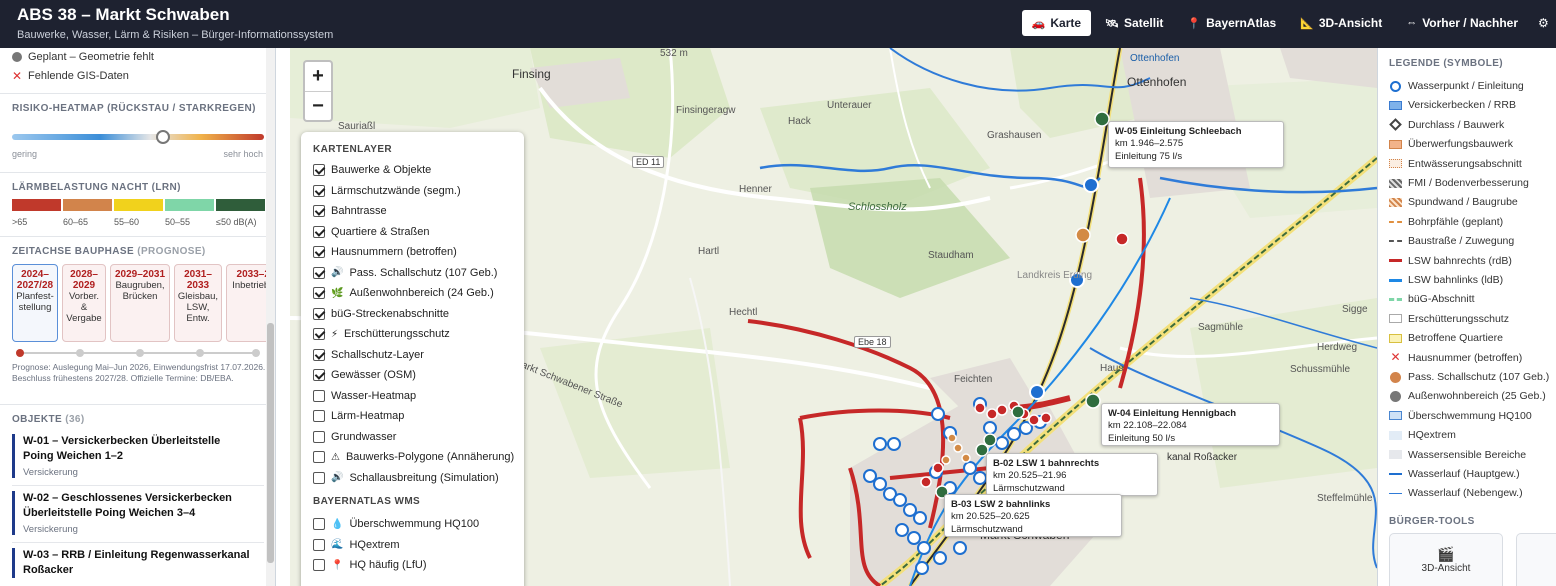 This screenshot has width=1556, height=586. Describe the element at coordinates (1134, 23) in the screenshot. I see `tab-satellit: 🛰 Satellit` at that location.